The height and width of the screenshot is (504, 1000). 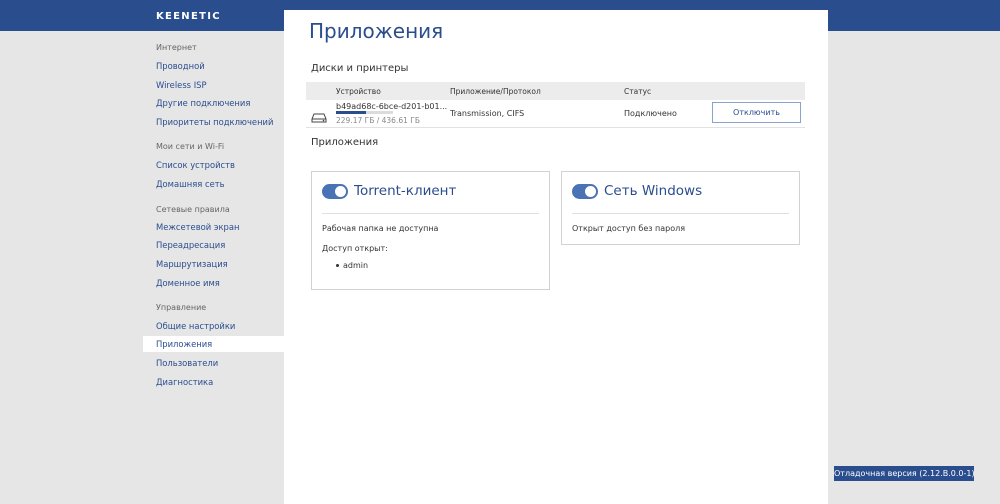 I want to click on sidebar-item-forwarding: Переадресация, so click(x=213, y=245).